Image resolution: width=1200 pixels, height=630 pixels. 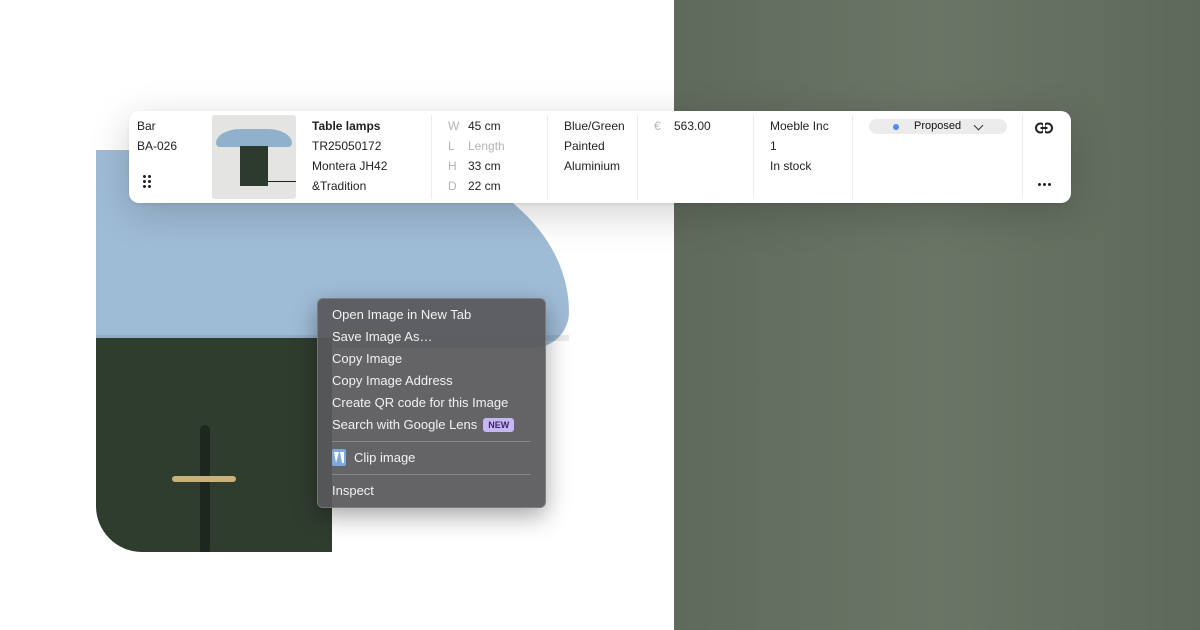 I want to click on dim-label: H, so click(x=452, y=166).